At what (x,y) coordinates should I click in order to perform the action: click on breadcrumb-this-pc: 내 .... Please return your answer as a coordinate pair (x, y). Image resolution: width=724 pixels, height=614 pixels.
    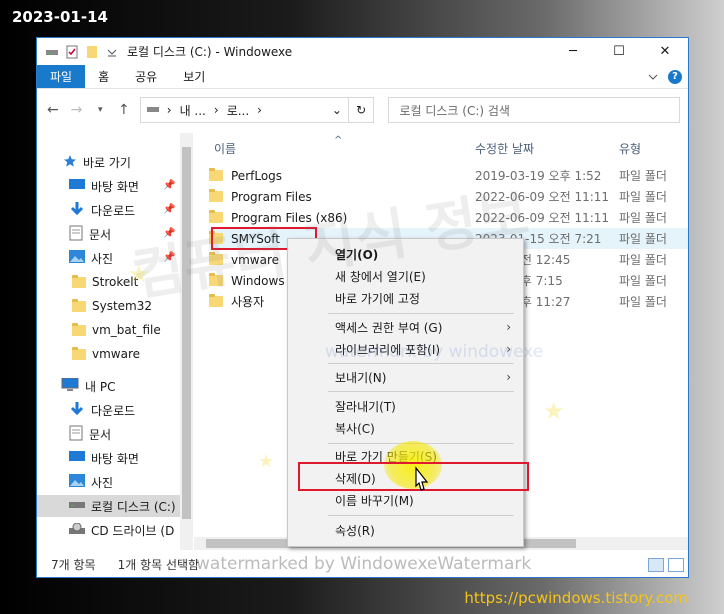
    Looking at the image, I should click on (193, 110).